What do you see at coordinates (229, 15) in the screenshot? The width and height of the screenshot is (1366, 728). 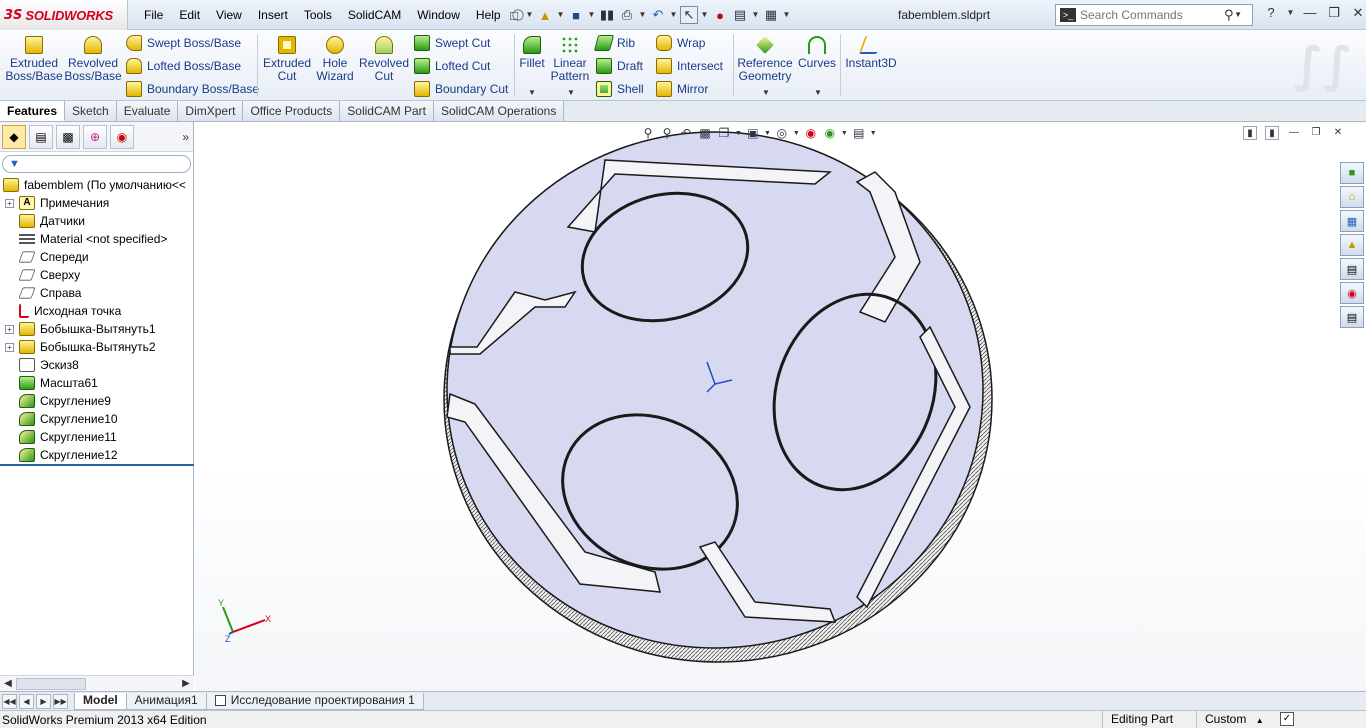 I see `menu-view: View` at bounding box center [229, 15].